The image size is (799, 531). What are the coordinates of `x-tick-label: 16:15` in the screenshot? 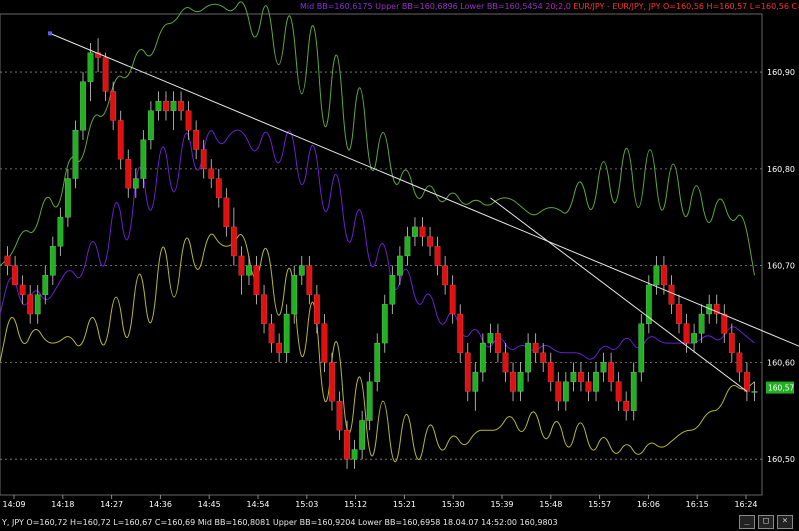 It's located at (697, 504).